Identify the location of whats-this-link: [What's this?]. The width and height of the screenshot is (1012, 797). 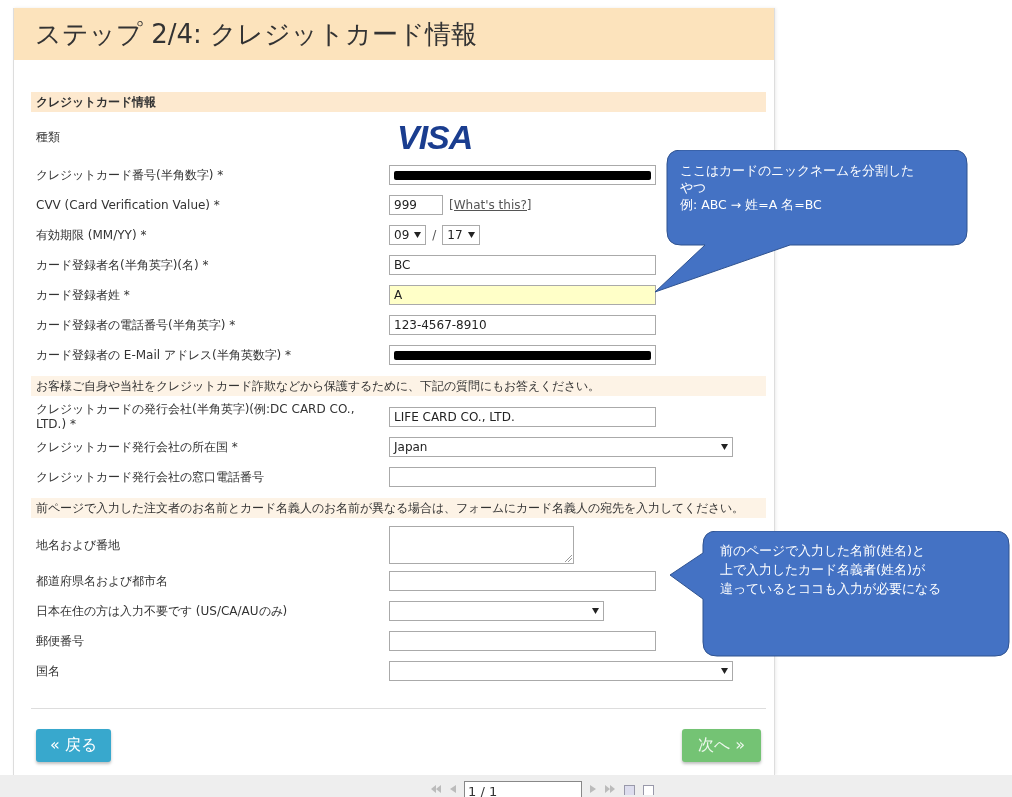
(490, 205).